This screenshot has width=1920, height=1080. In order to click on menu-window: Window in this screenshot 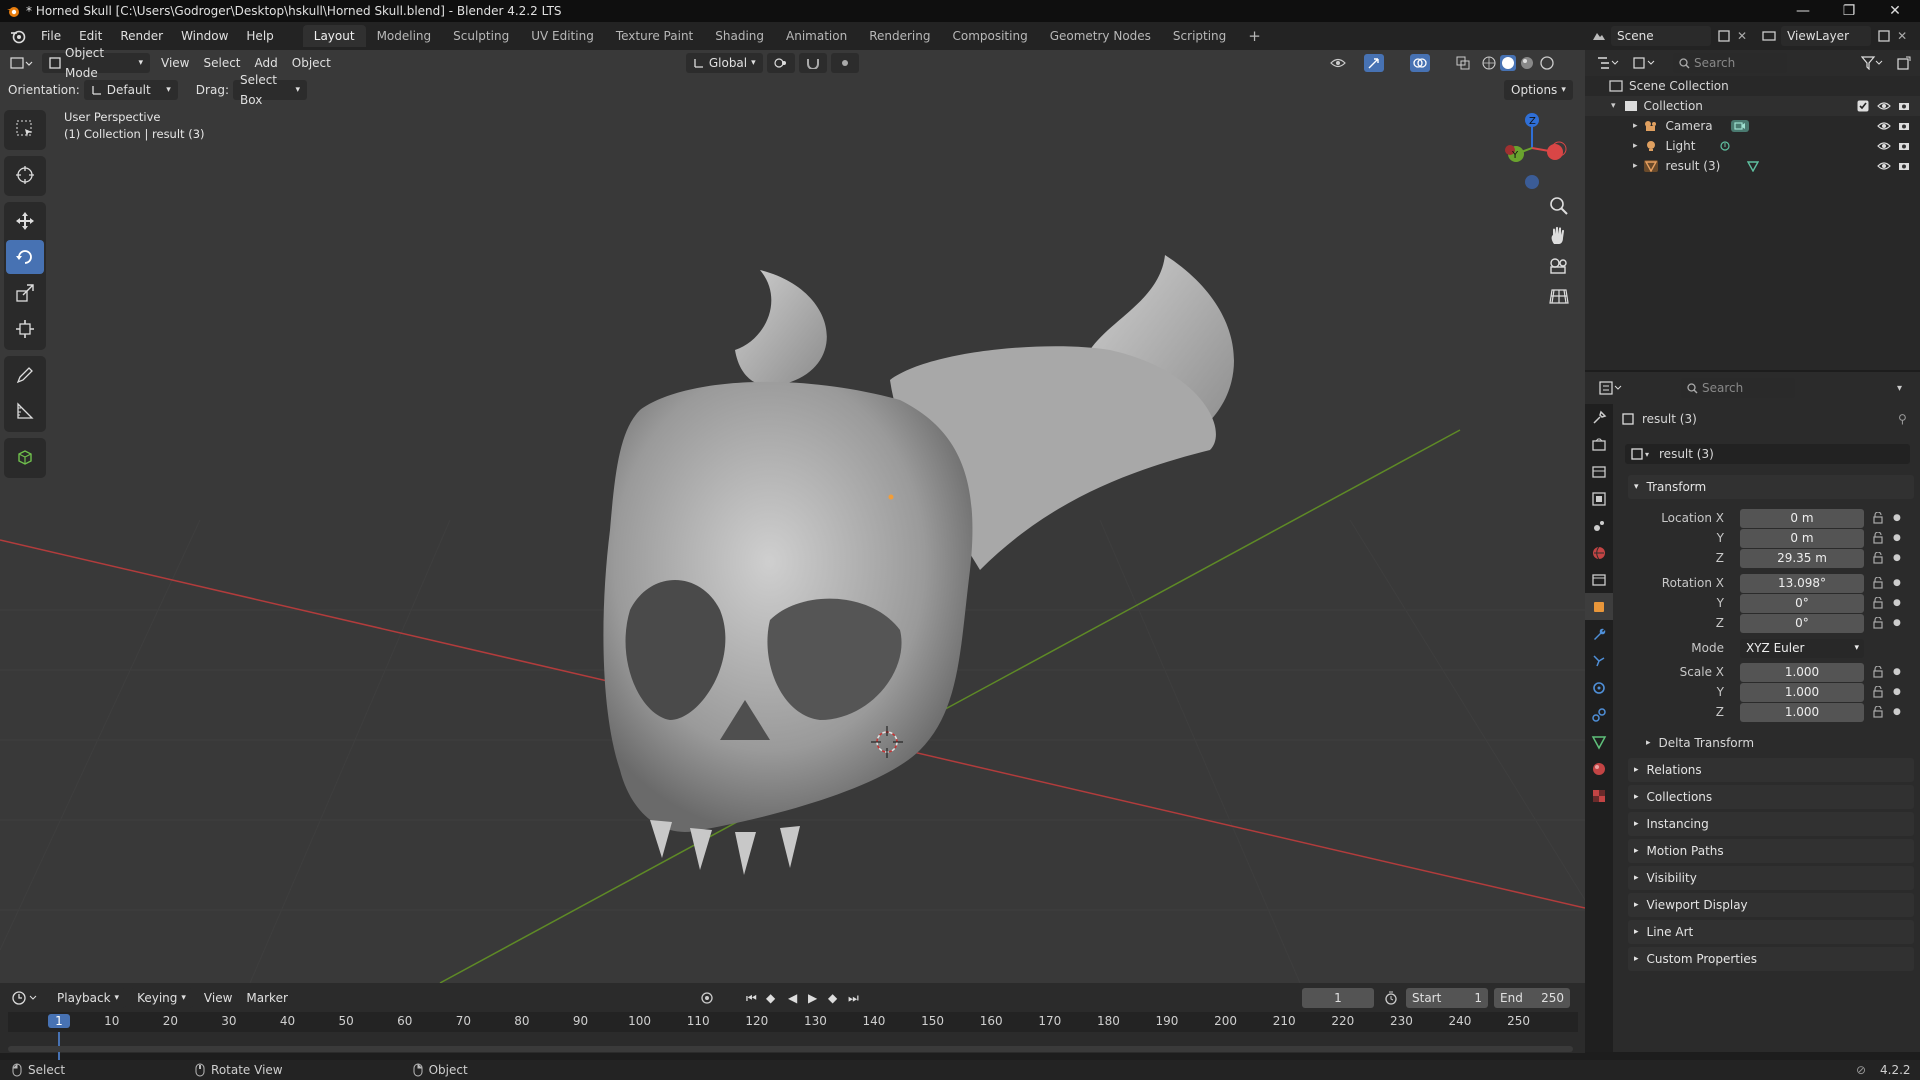, I will do `click(204, 36)`.